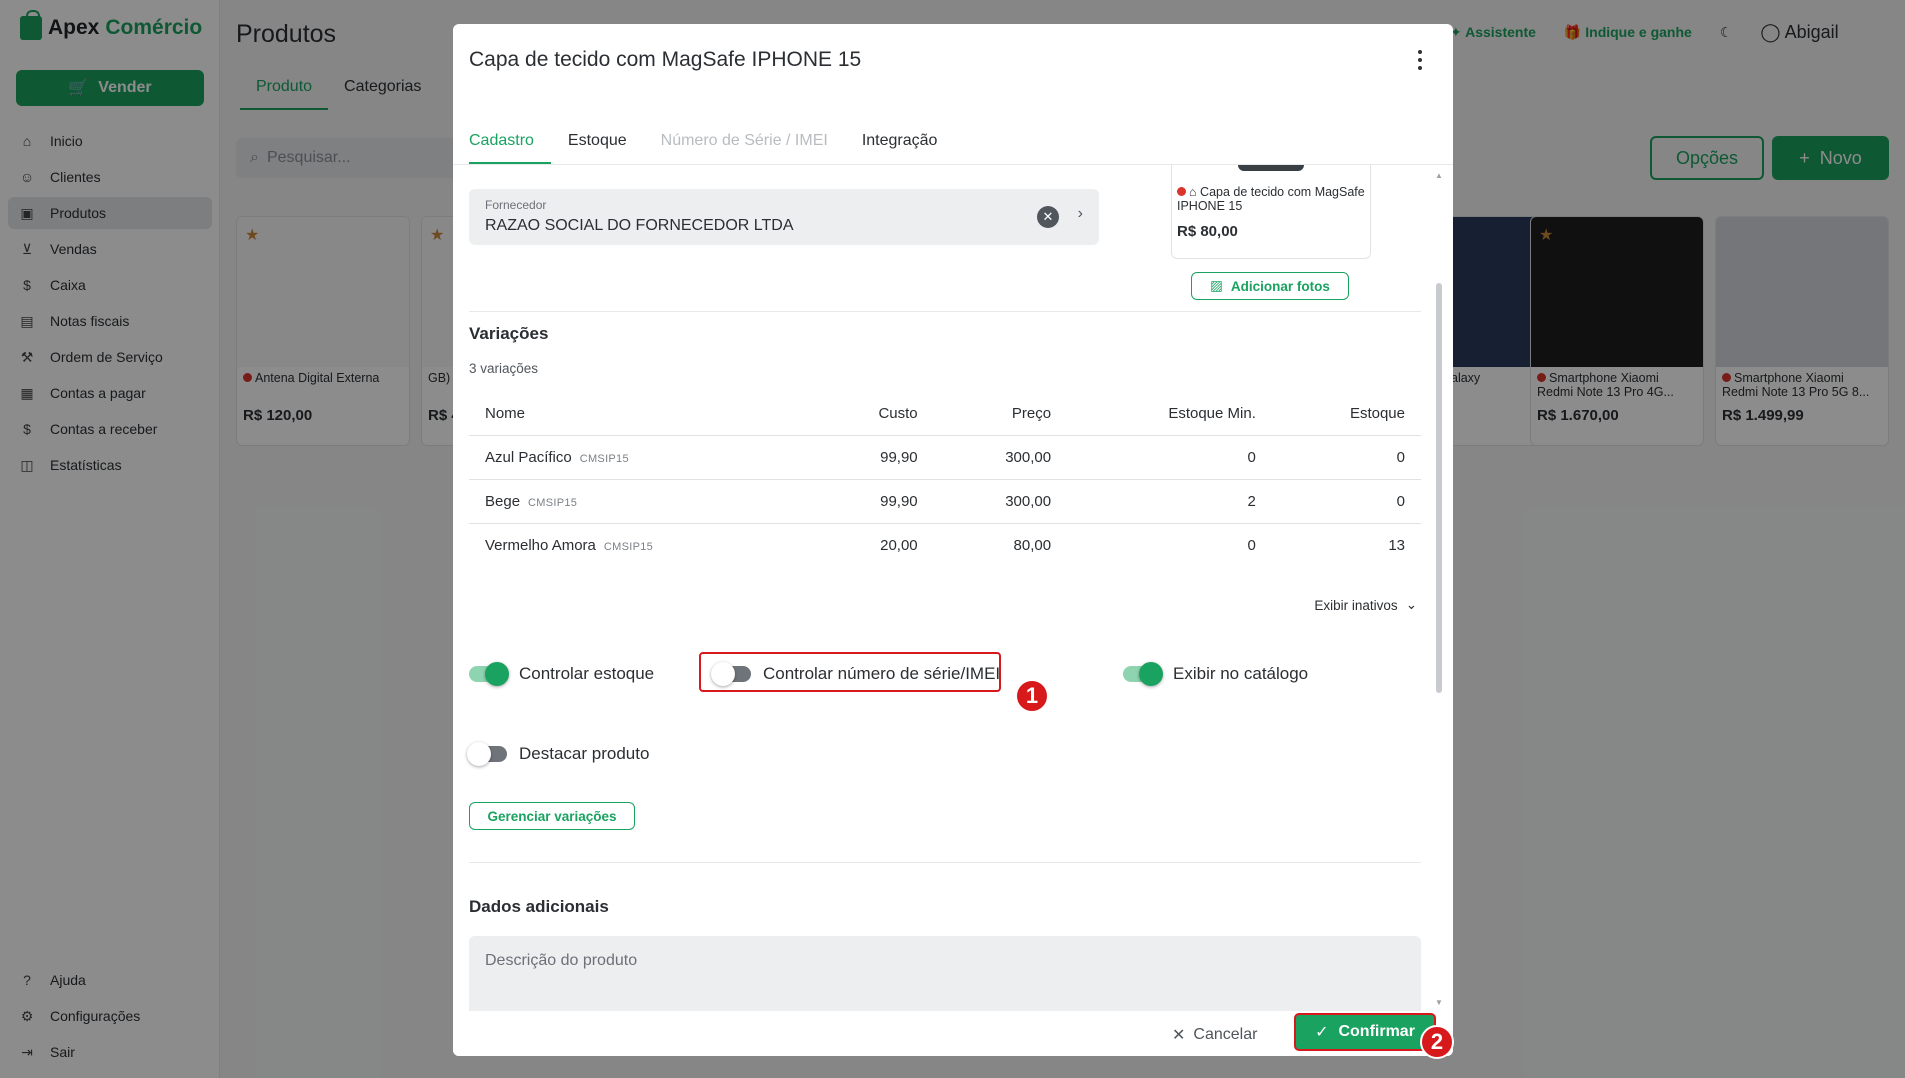 The image size is (1905, 1078). What do you see at coordinates (1280, 286) in the screenshot?
I see `add-photos-label: Adicionar fotos` at bounding box center [1280, 286].